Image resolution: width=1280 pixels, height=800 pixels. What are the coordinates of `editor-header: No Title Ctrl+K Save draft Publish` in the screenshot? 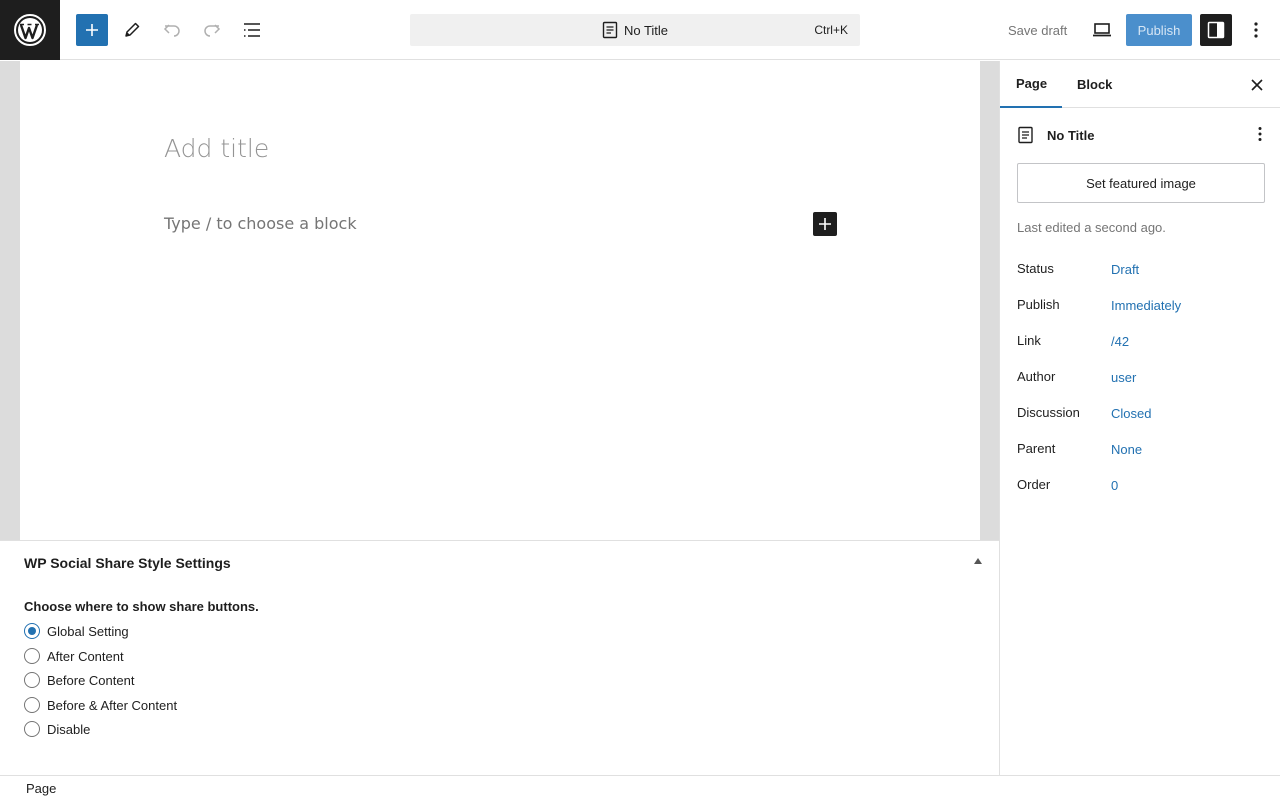 It's located at (640, 30).